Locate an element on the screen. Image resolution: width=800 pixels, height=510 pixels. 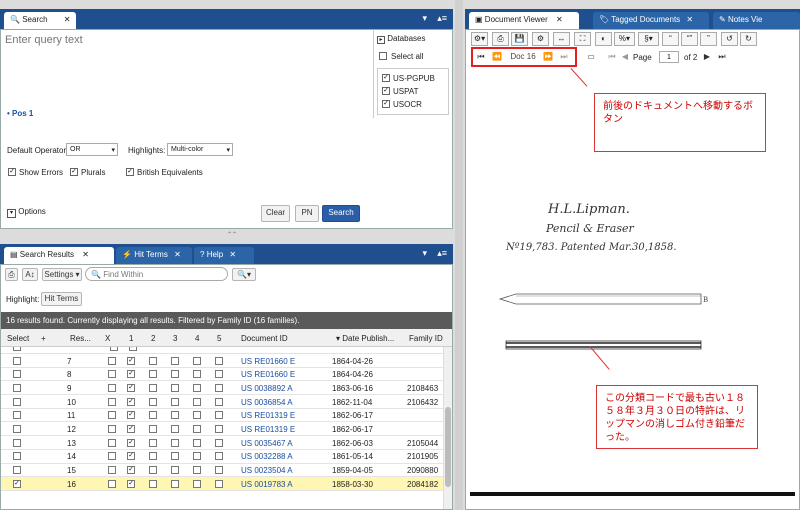
col-2: 2 is located at coordinates (153, 338).